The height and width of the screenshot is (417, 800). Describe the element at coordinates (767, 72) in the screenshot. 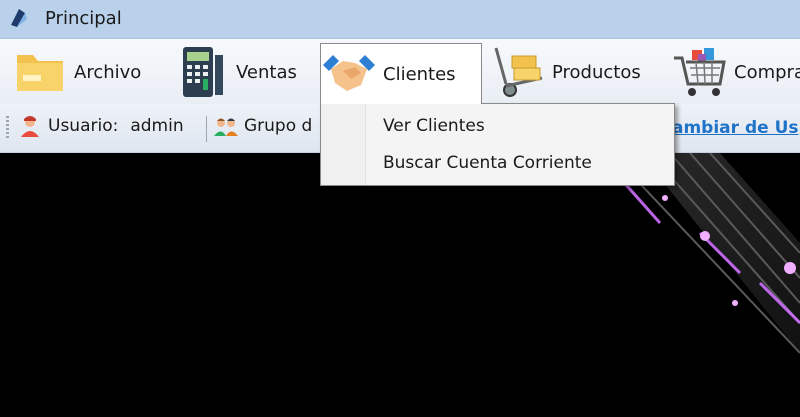

I see `menu-compra-label: Compra` at that location.